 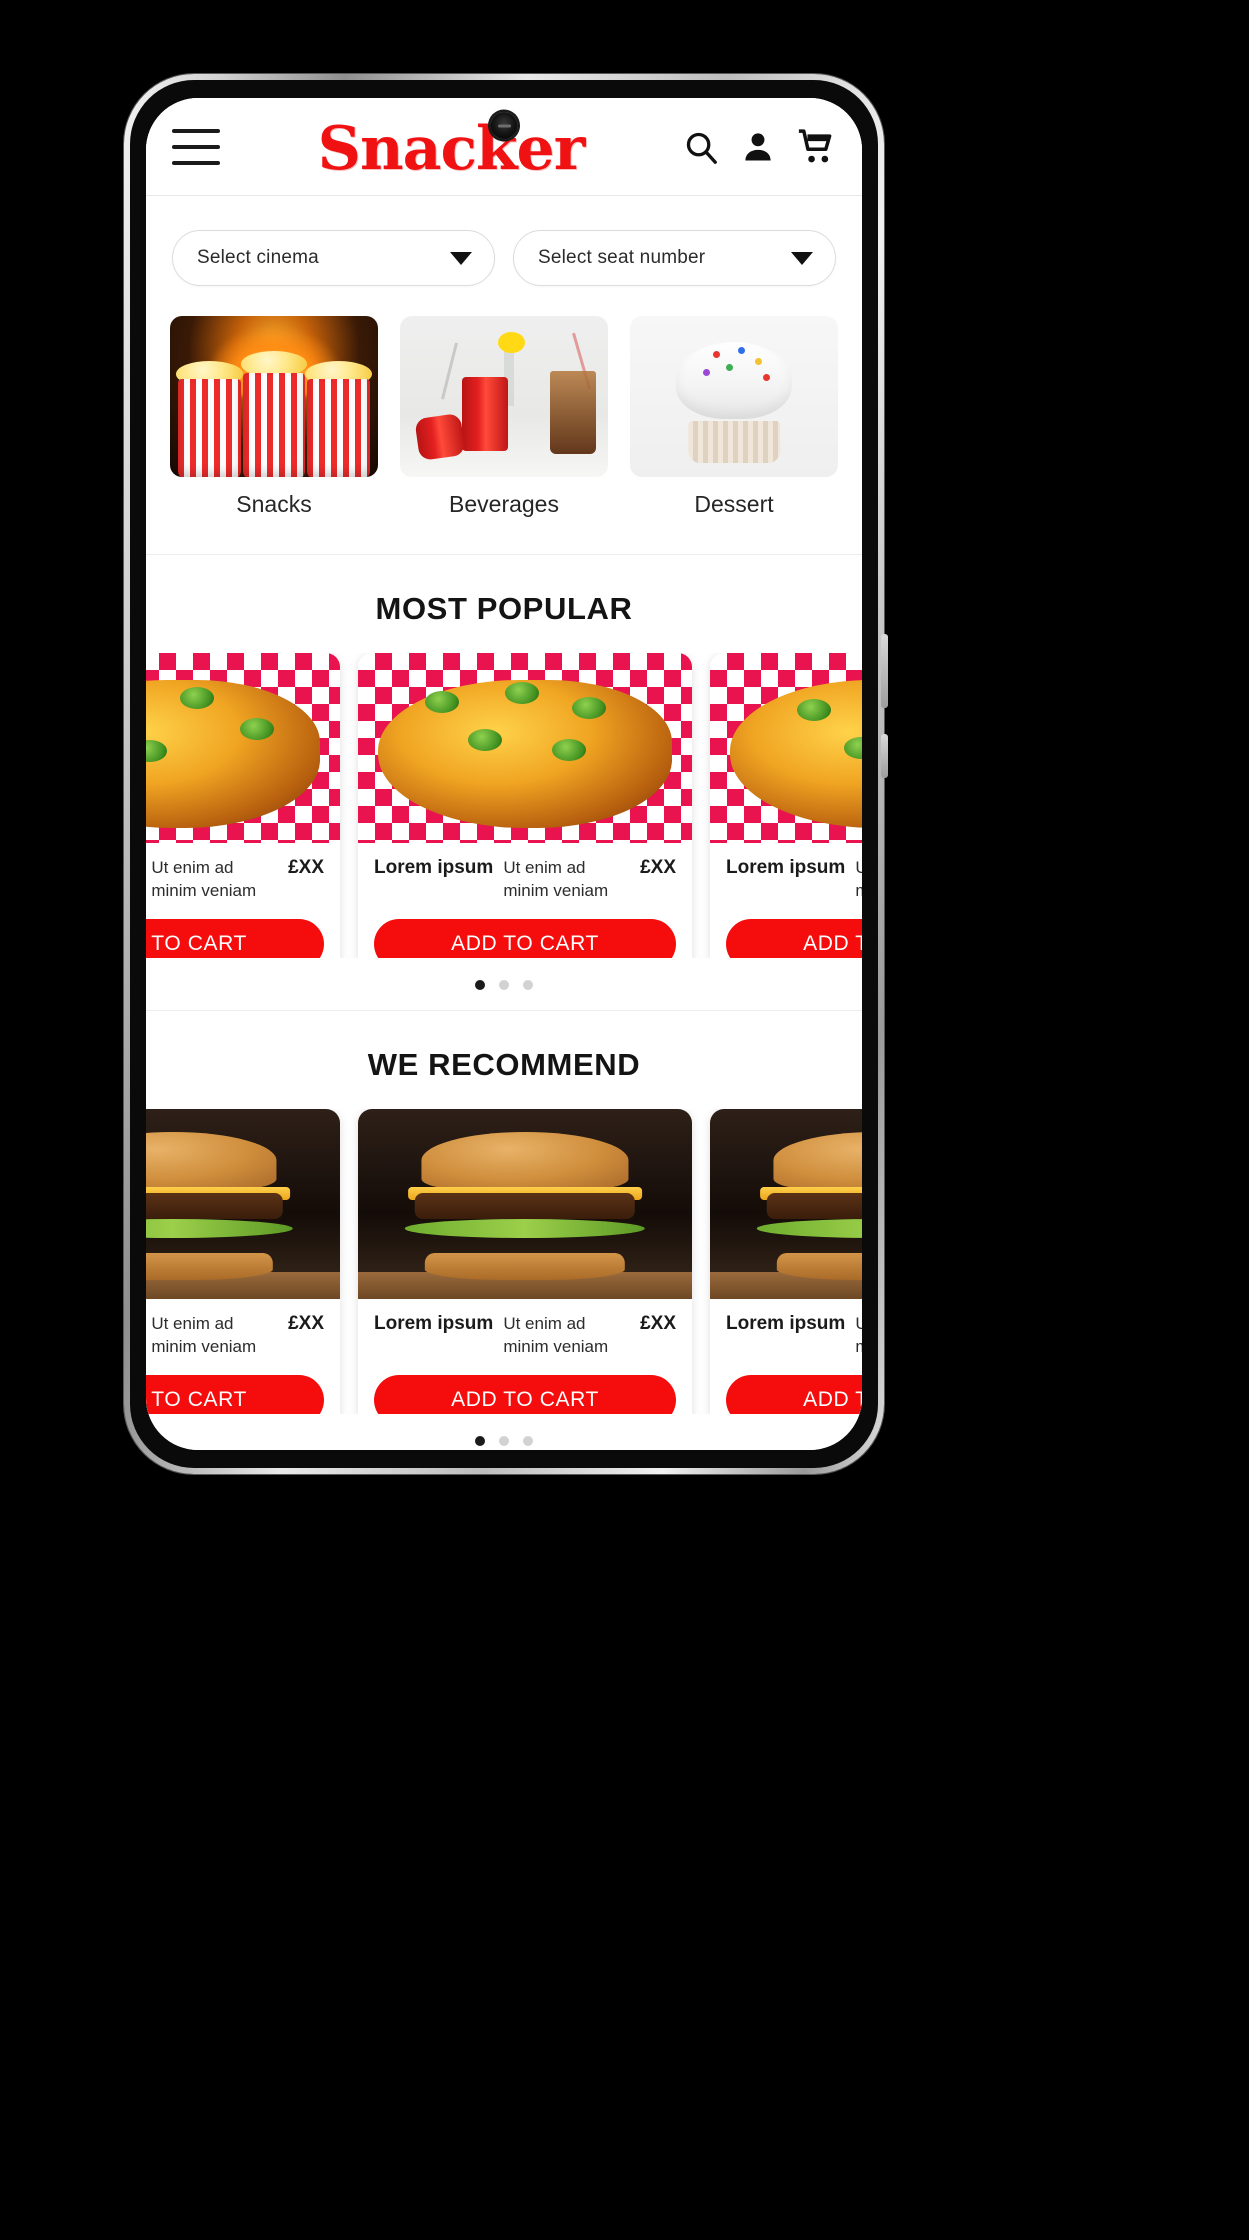 What do you see at coordinates (258, 257) in the screenshot?
I see `select-cinema-label: Select cinema` at bounding box center [258, 257].